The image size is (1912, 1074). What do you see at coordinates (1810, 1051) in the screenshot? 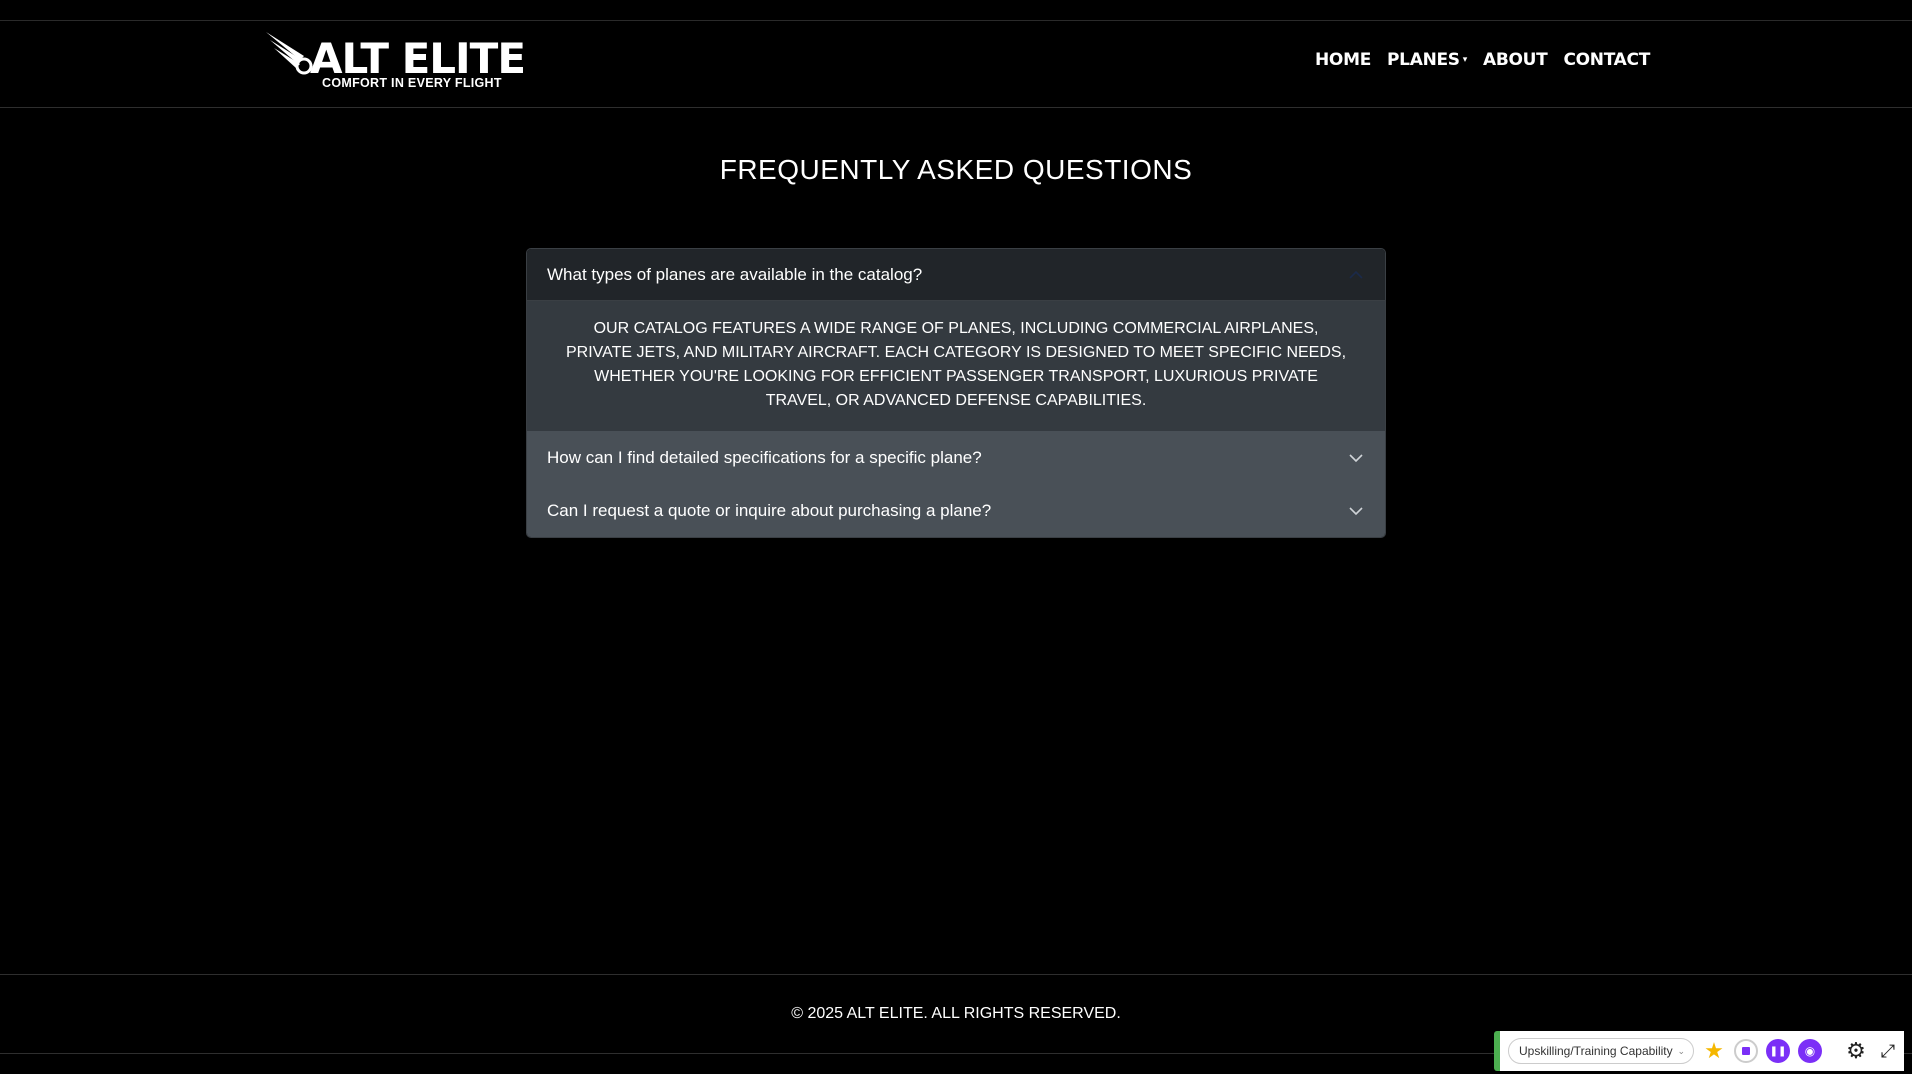
I see `camera-icon: ◉` at bounding box center [1810, 1051].